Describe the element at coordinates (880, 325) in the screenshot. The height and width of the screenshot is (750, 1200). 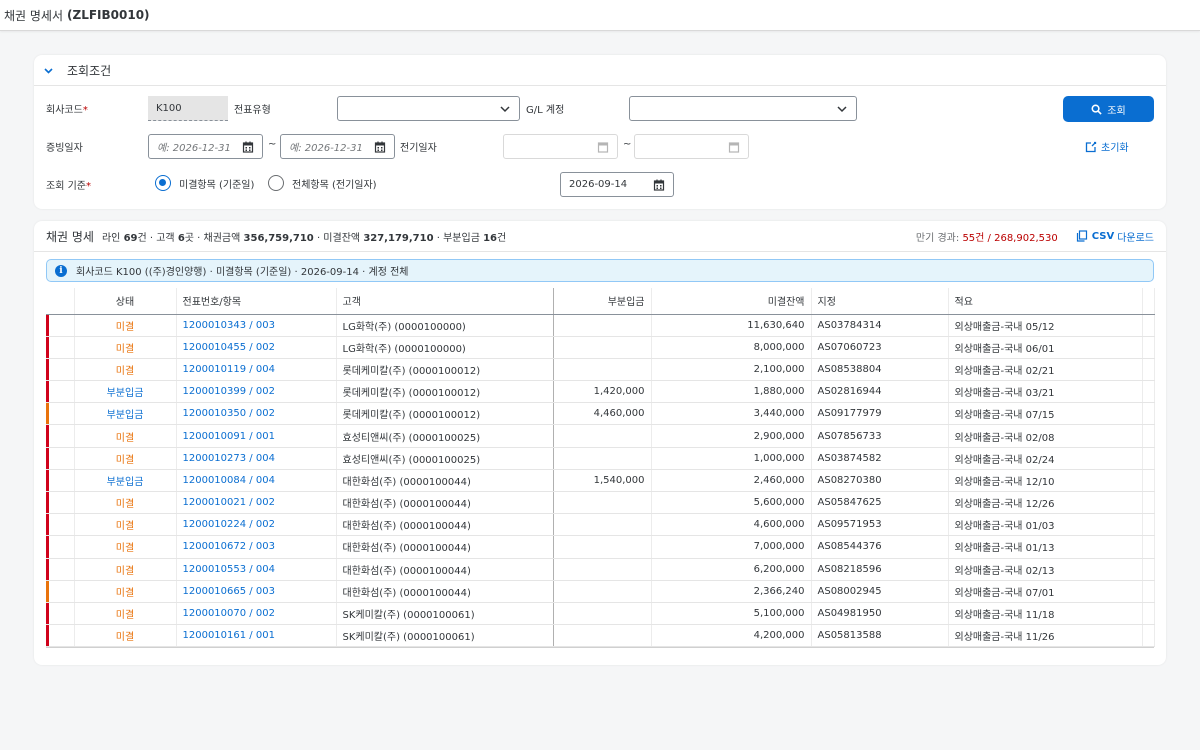
I see `assignment-cell: AS03784314` at that location.